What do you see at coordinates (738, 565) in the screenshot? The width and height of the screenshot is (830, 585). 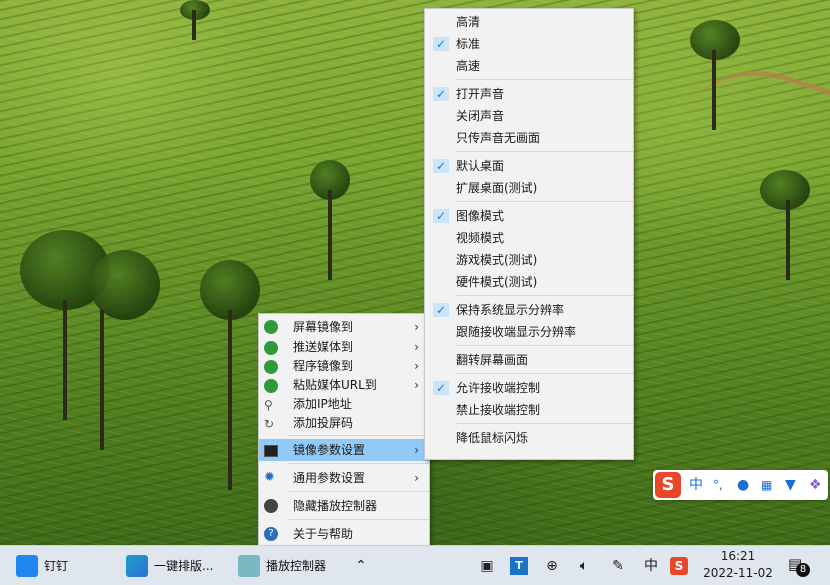 I see `clock: 16:21 2022-11-02` at bounding box center [738, 565].